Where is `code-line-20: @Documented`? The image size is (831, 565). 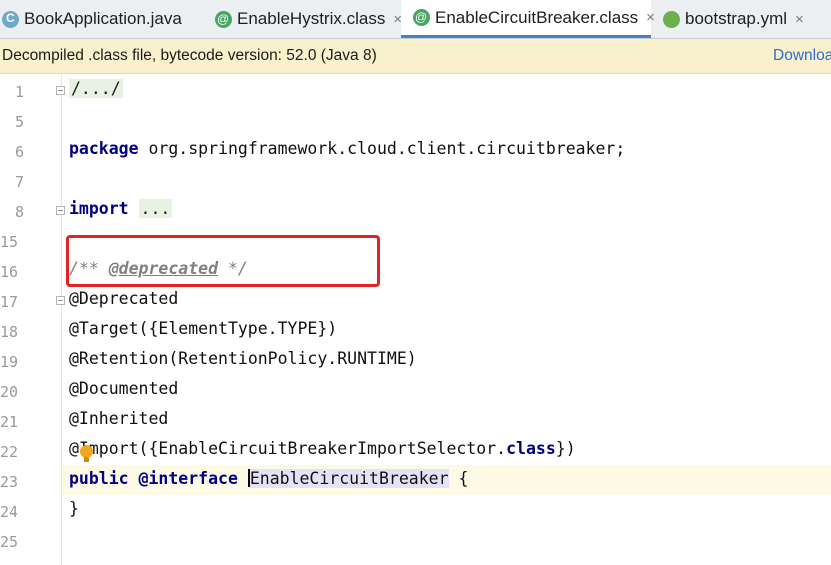
code-line-20: @Documented is located at coordinates (446, 390).